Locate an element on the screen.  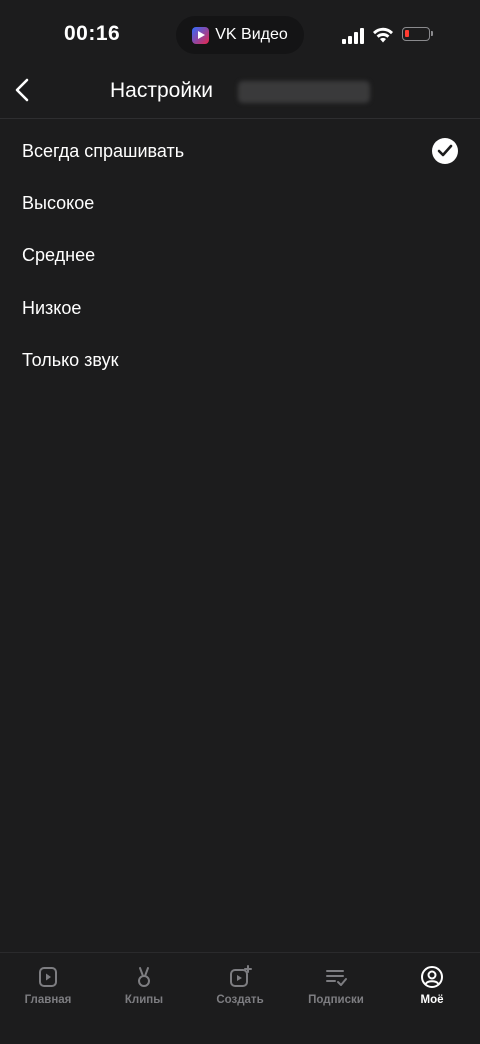
tab-clips: Клипы is located at coordinates (144, 998).